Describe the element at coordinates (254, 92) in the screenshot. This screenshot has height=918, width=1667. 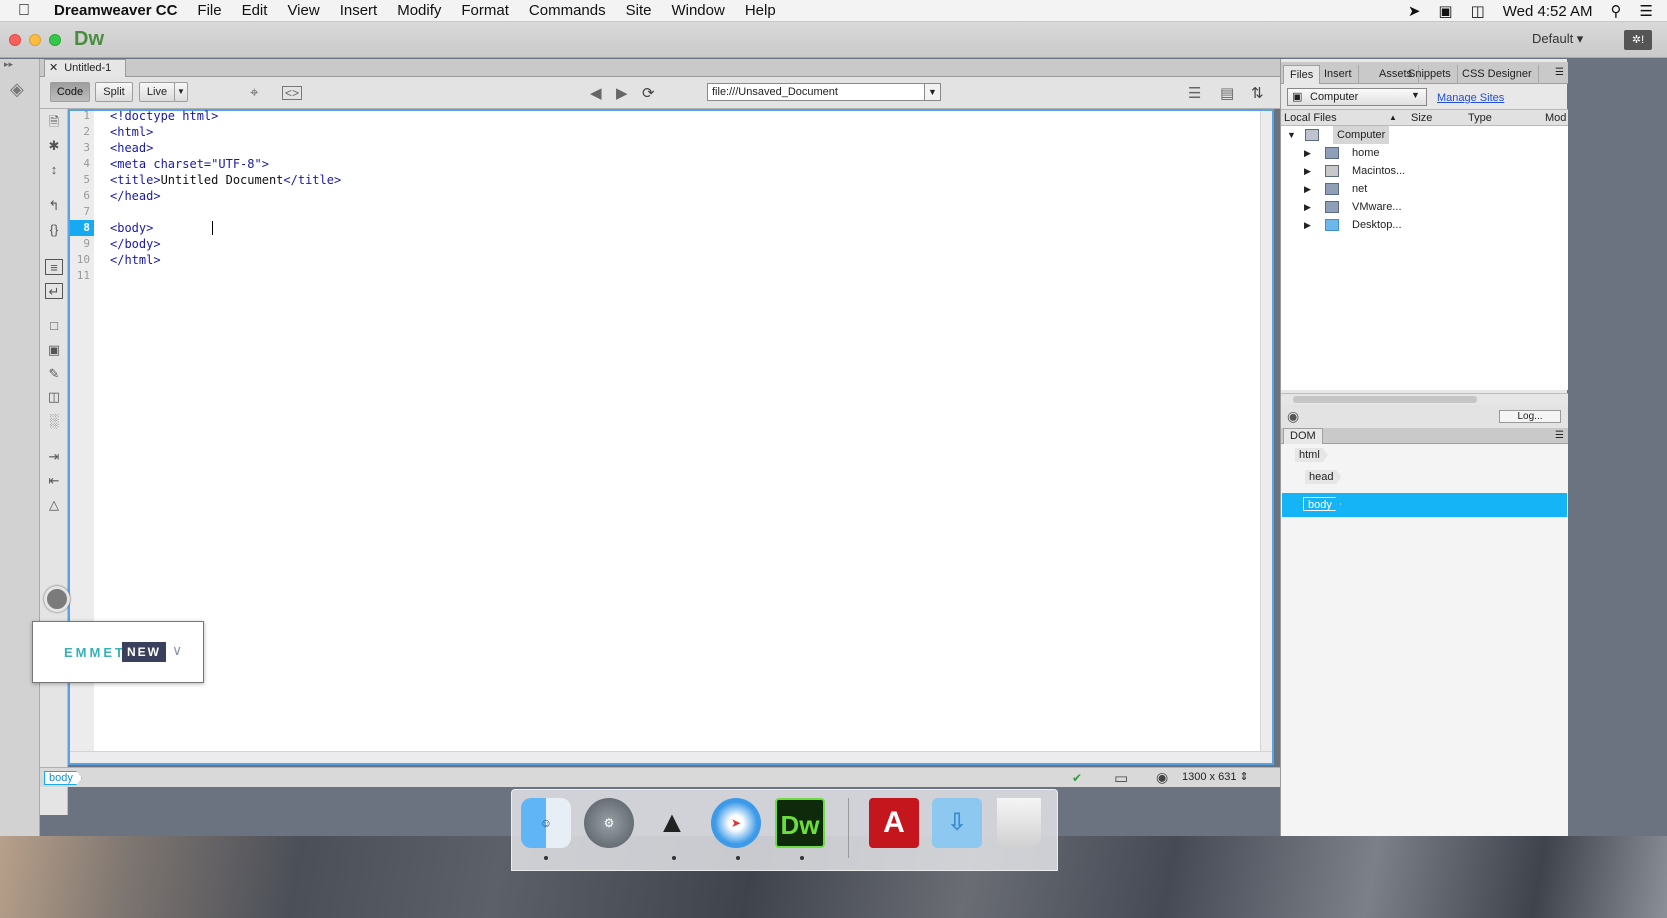
I see `inspect-icon: ⌖` at that location.